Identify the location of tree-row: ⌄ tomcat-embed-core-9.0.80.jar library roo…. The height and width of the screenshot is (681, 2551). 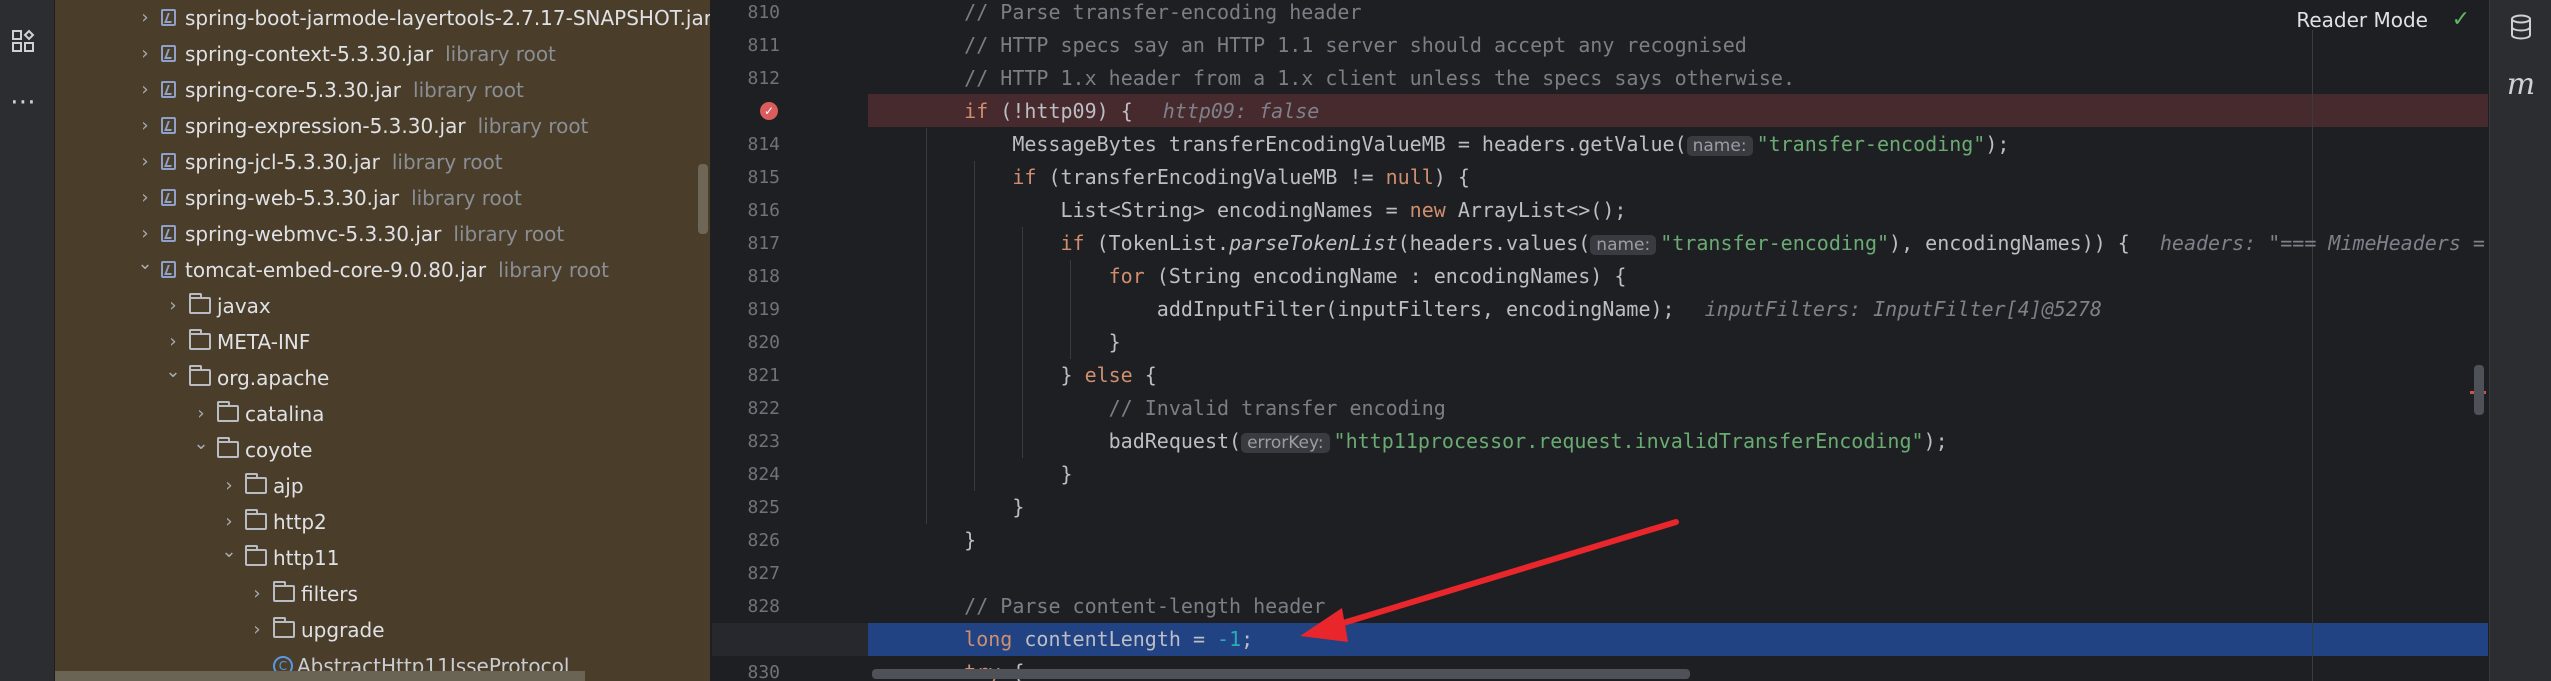
(382, 270).